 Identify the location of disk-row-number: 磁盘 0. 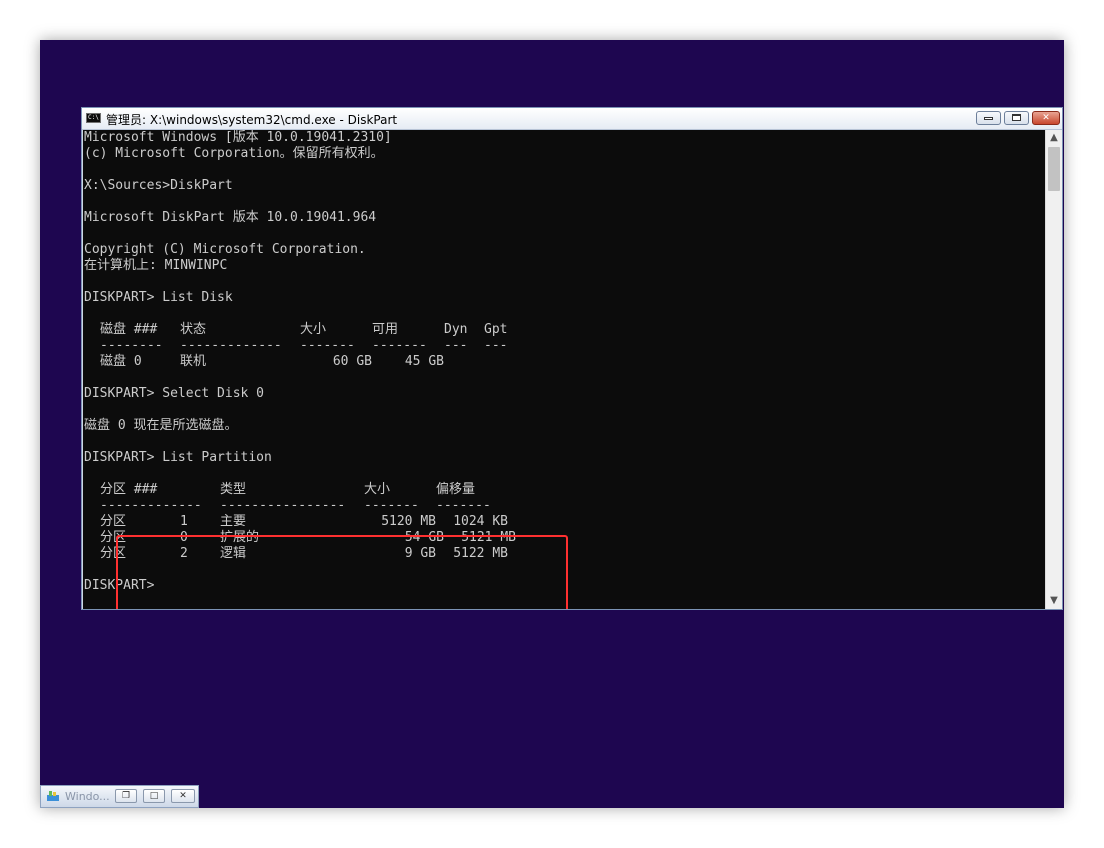
(121, 361).